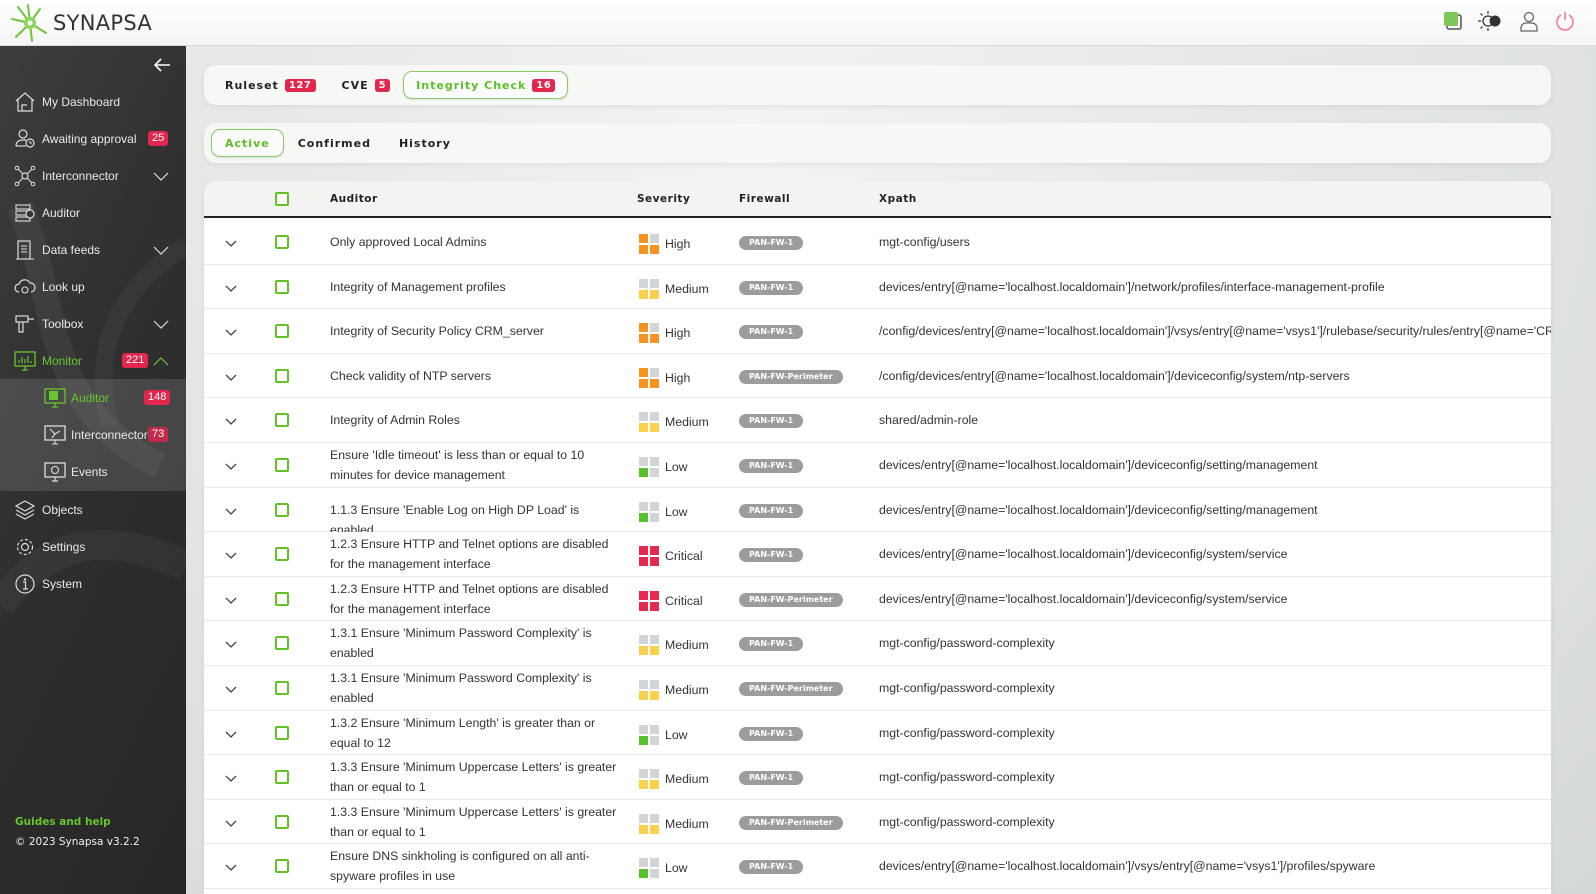 The height and width of the screenshot is (894, 1596). Describe the element at coordinates (93, 583) in the screenshot. I see `sidebar-item-system: System` at that location.